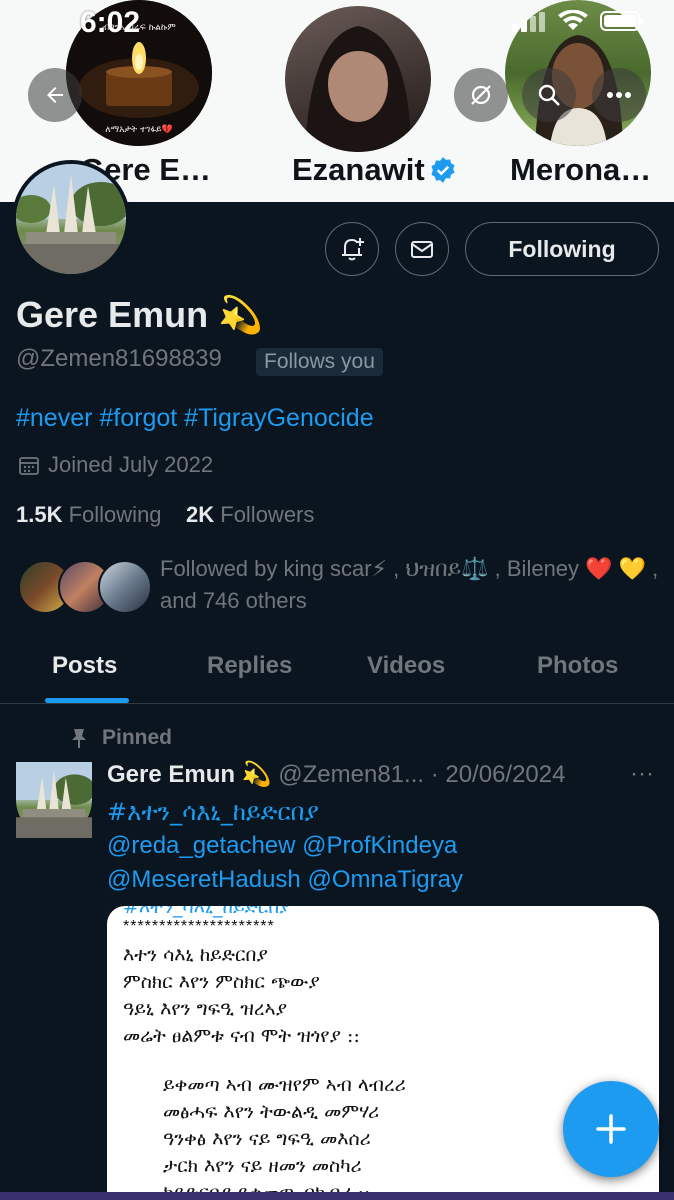 Image resolution: width=674 pixels, height=1200 pixels. Describe the element at coordinates (29, 466) in the screenshot. I see `calendar-icon` at that location.